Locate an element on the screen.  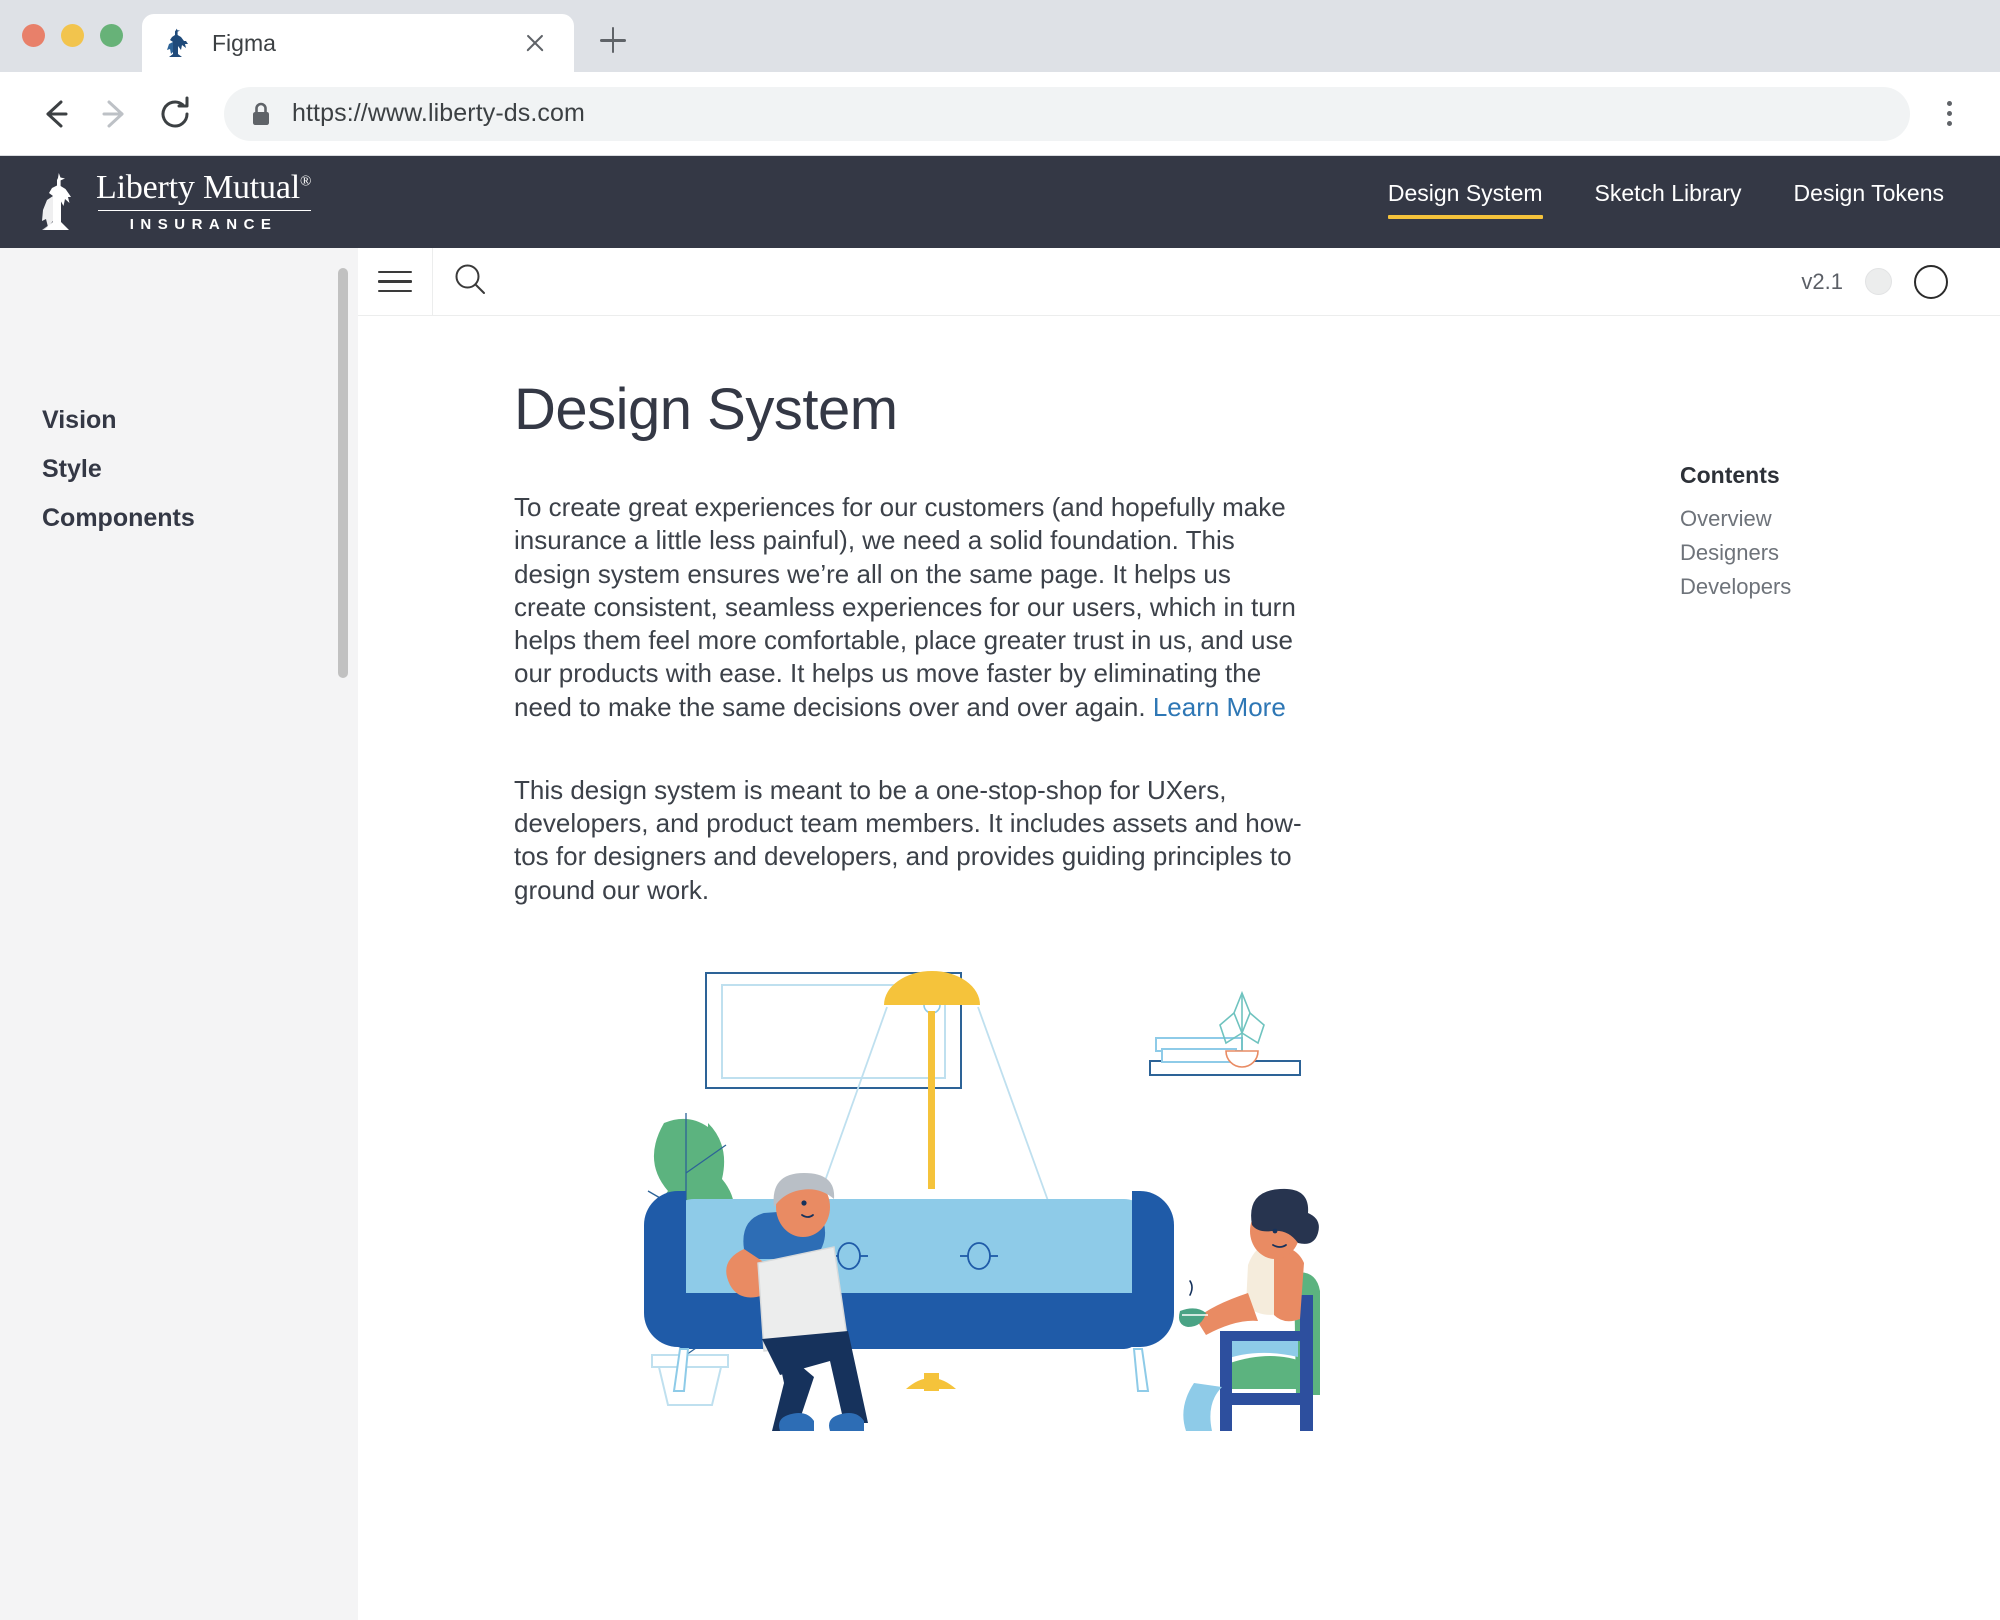
logo-wordmark: Liberty Mutual® is located at coordinates (204, 187).